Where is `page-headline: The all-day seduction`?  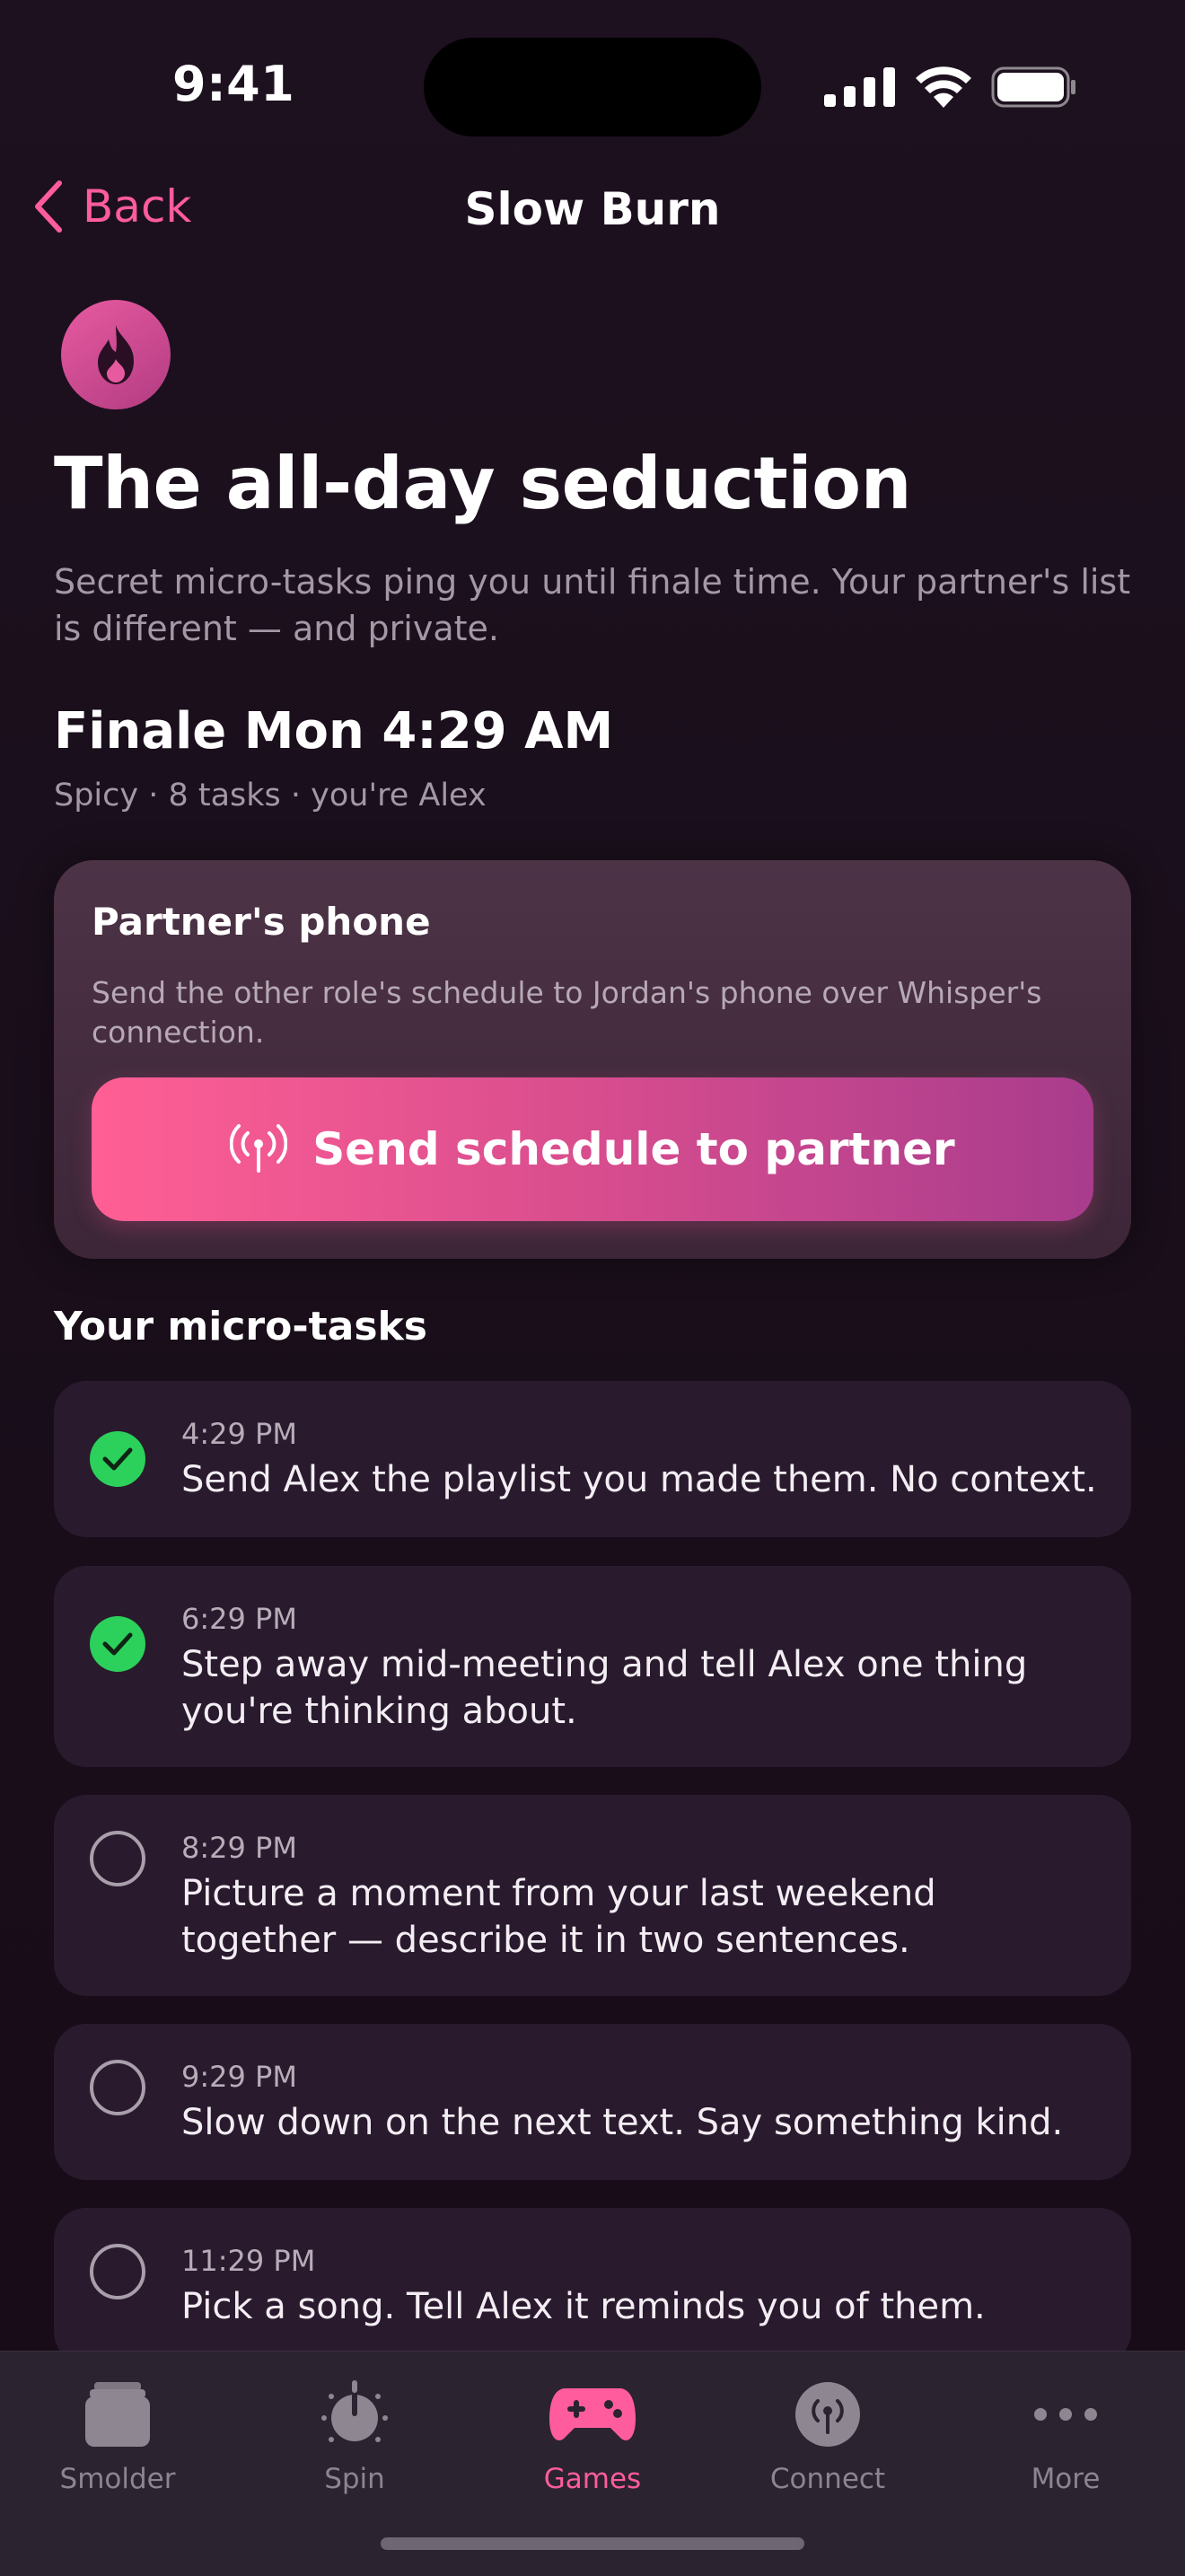 page-headline: The all-day seduction is located at coordinates (483, 484).